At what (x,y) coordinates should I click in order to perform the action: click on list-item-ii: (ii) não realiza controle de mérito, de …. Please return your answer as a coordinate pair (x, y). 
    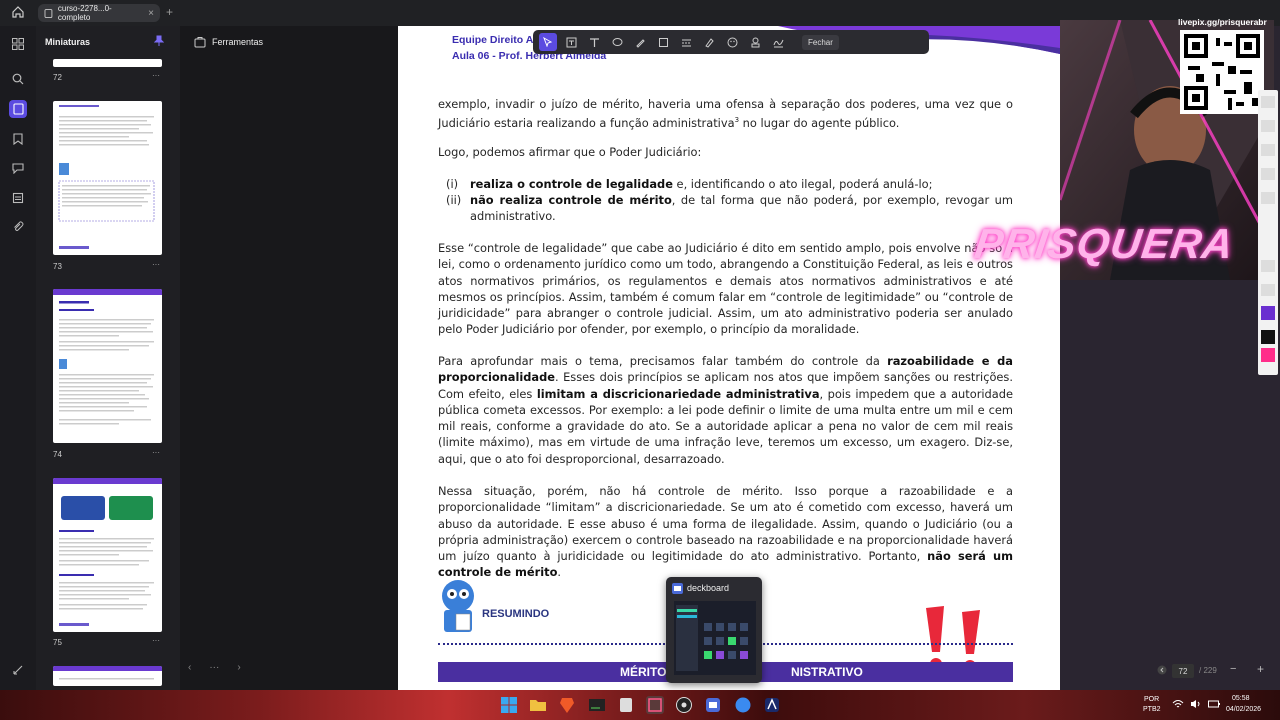
    Looking at the image, I should click on (729, 208).